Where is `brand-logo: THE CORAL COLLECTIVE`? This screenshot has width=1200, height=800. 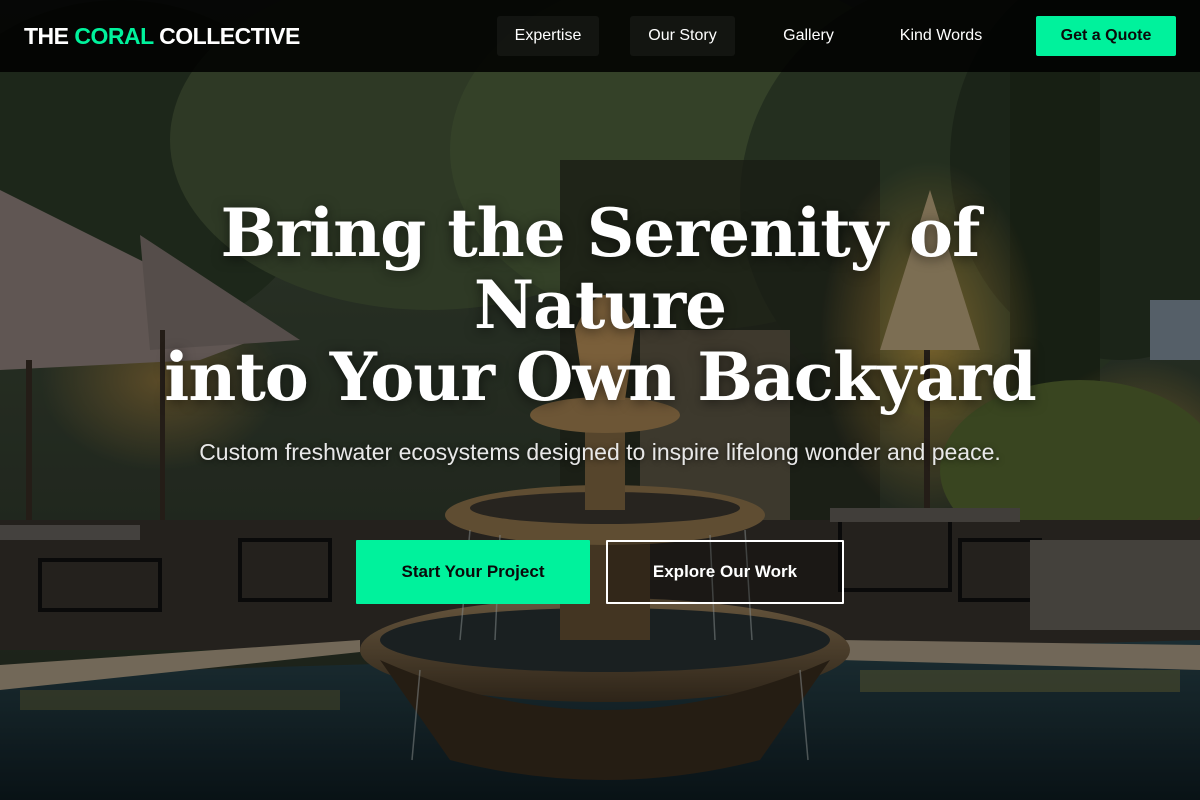 brand-logo: THE CORAL COLLECTIVE is located at coordinates (162, 36).